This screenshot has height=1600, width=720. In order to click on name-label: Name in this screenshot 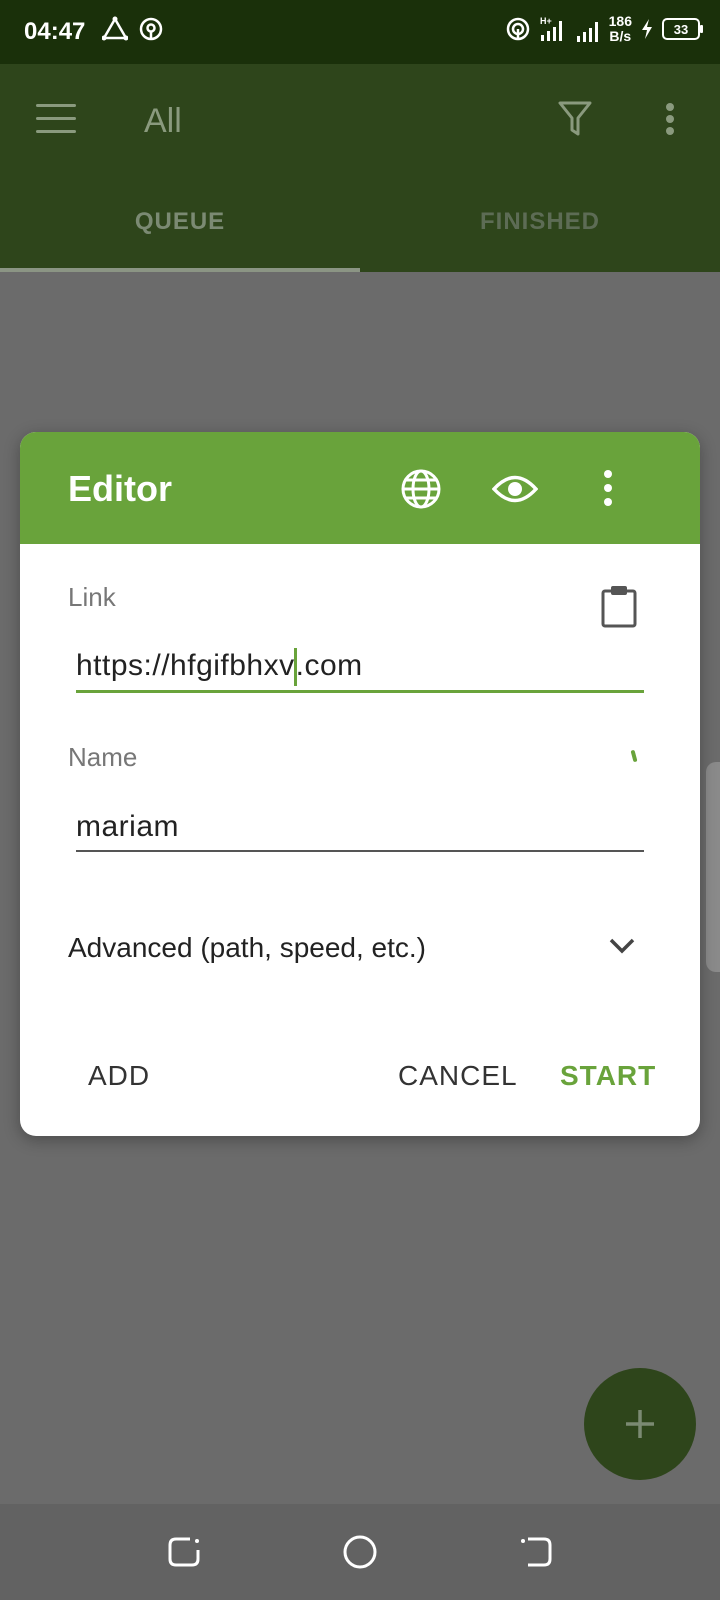, I will do `click(103, 757)`.